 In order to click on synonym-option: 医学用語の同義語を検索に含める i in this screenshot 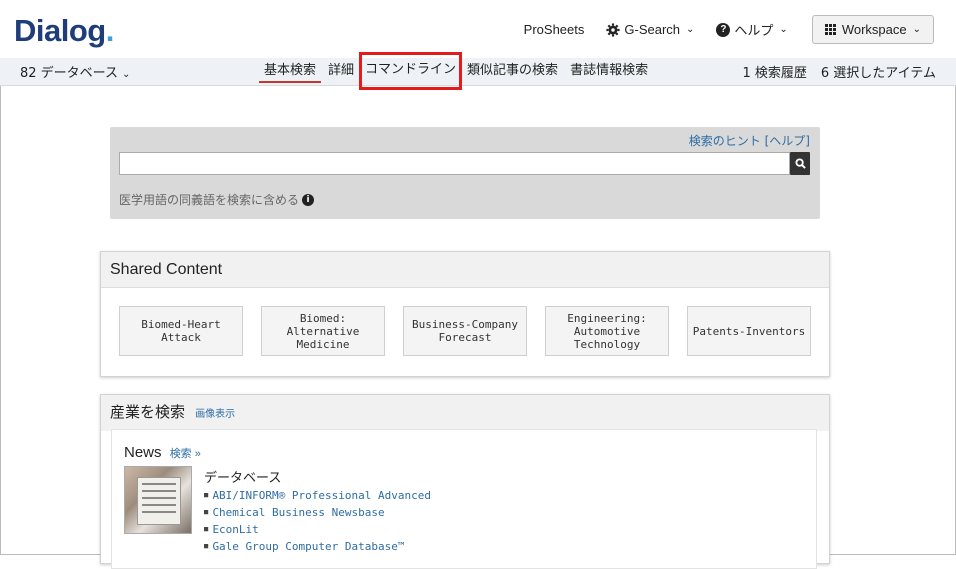, I will do `click(217, 199)`.